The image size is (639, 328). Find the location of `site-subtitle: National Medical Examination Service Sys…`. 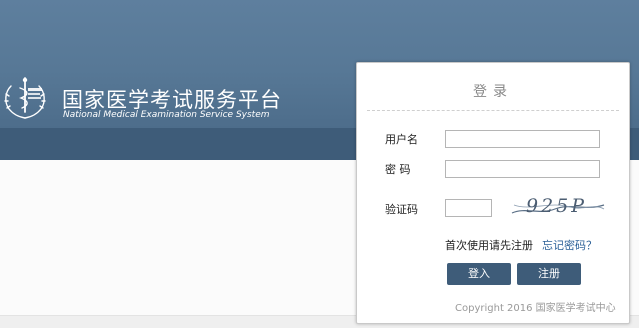

site-subtitle: National Medical Examination Service Sys… is located at coordinates (166, 115).